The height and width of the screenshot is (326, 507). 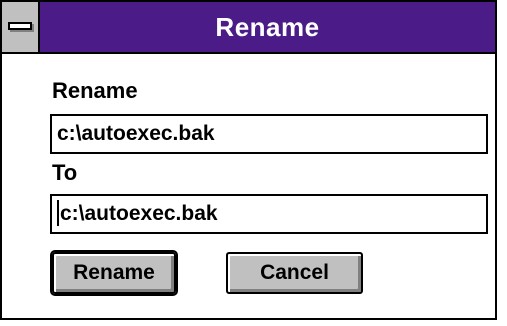 I want to click on dialog-title: Rename, so click(x=267, y=27).